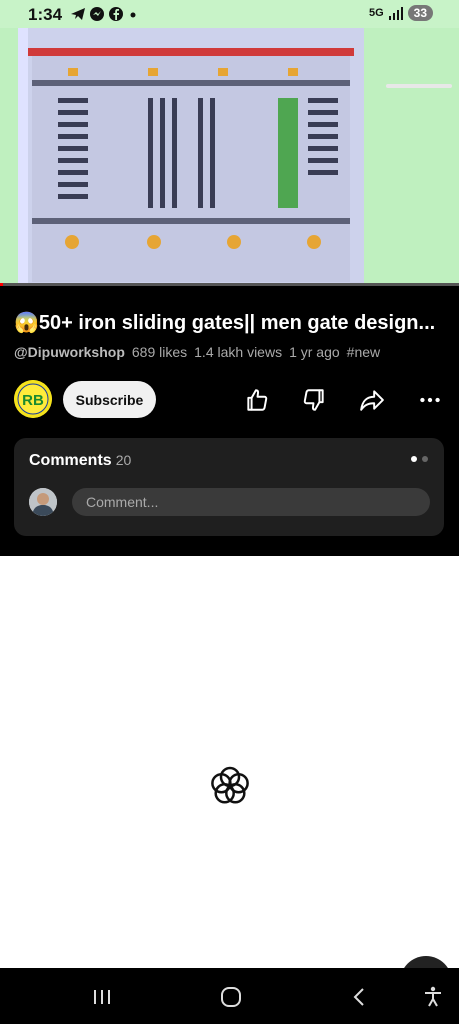  I want to click on status-time: 1:34, so click(45, 14).